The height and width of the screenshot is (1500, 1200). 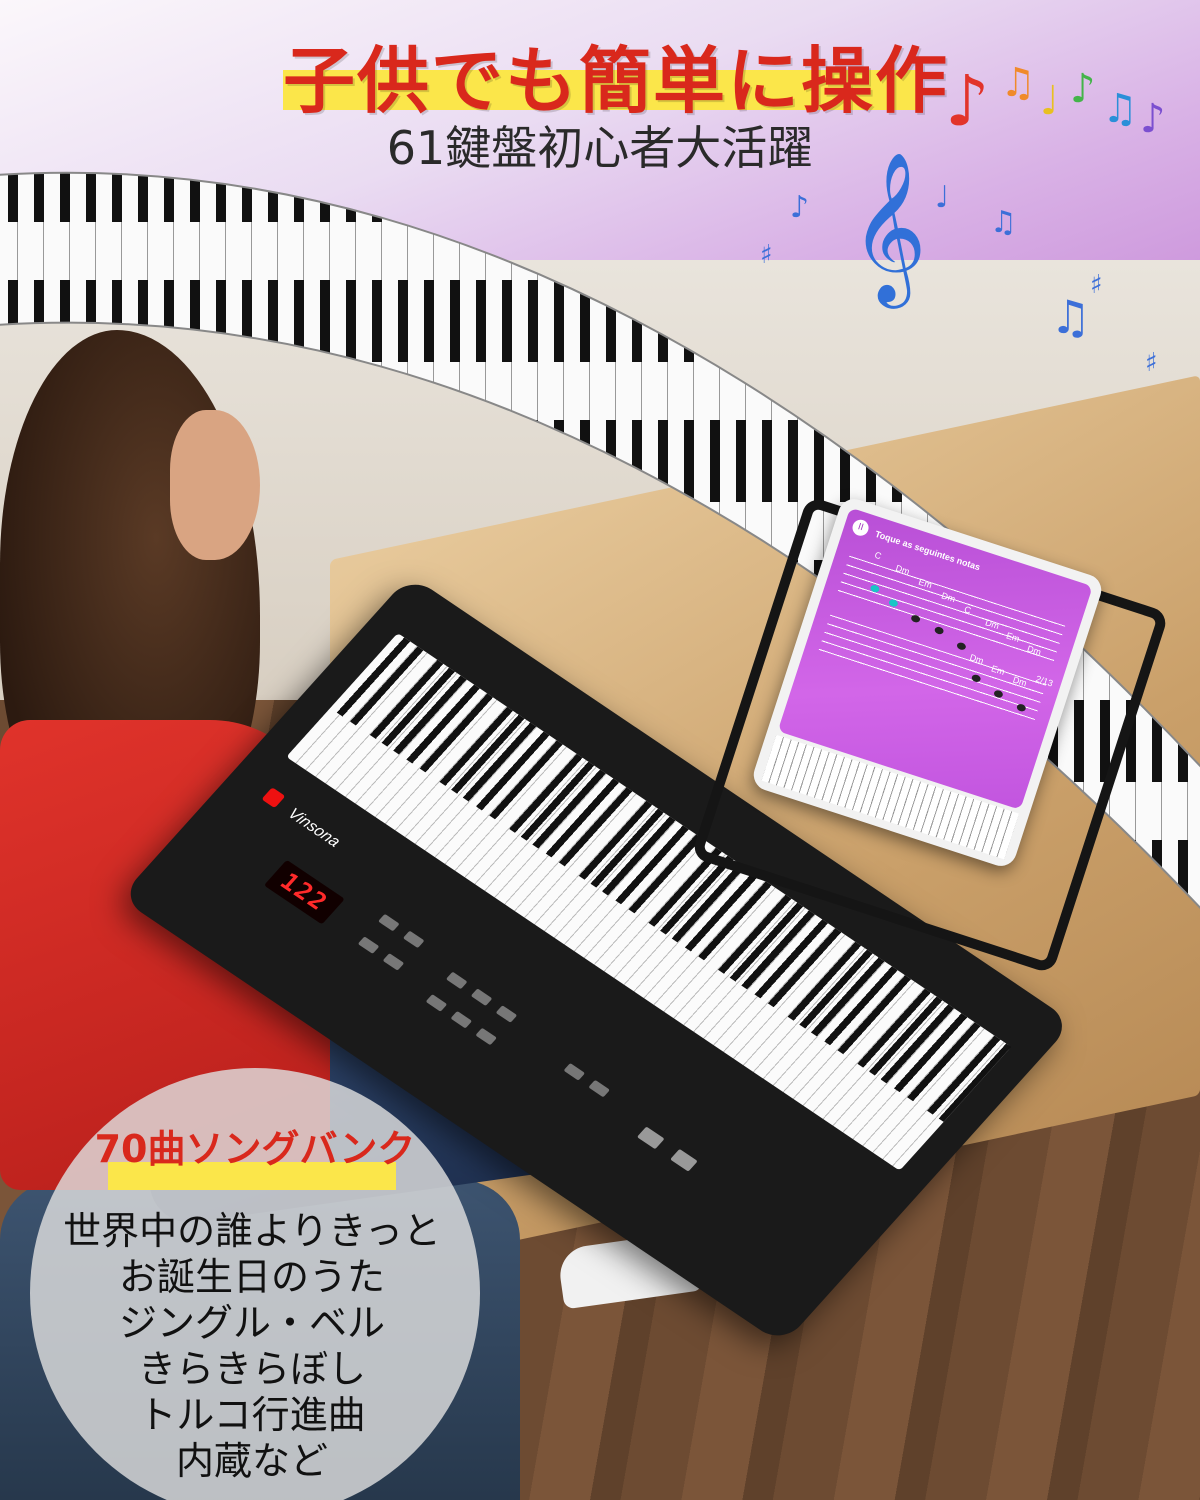 What do you see at coordinates (961, 646) in the screenshot?
I see `note-marker` at bounding box center [961, 646].